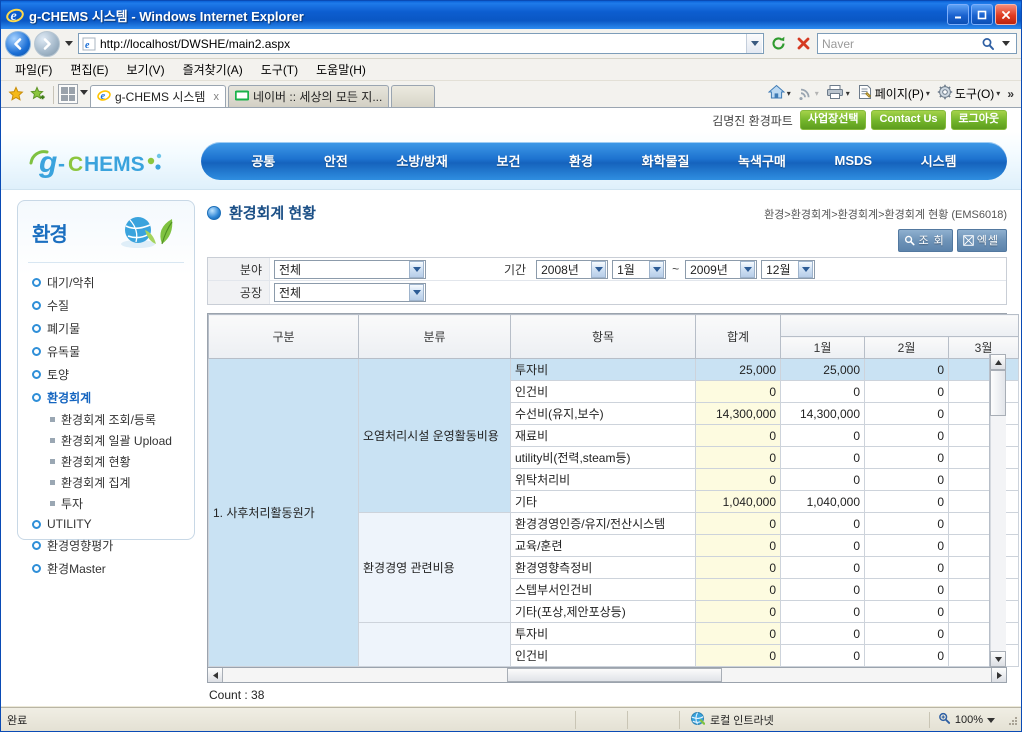  What do you see at coordinates (18, 43) in the screenshot?
I see `back-button` at bounding box center [18, 43].